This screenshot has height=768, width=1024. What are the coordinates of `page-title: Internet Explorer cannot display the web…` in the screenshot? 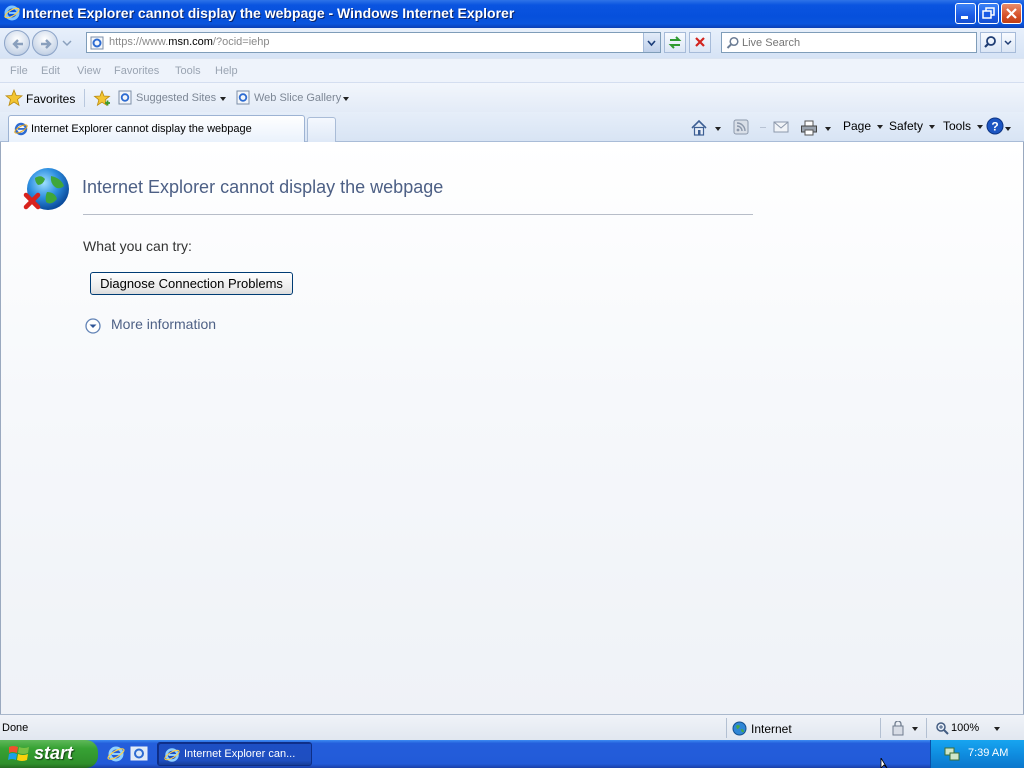 It's located at (263, 187).